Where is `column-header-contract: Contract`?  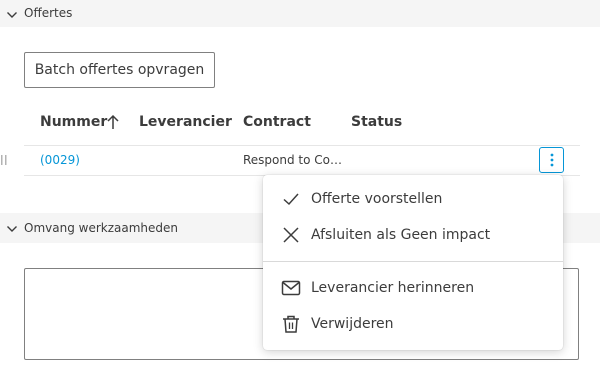
column-header-contract: Contract is located at coordinates (277, 122).